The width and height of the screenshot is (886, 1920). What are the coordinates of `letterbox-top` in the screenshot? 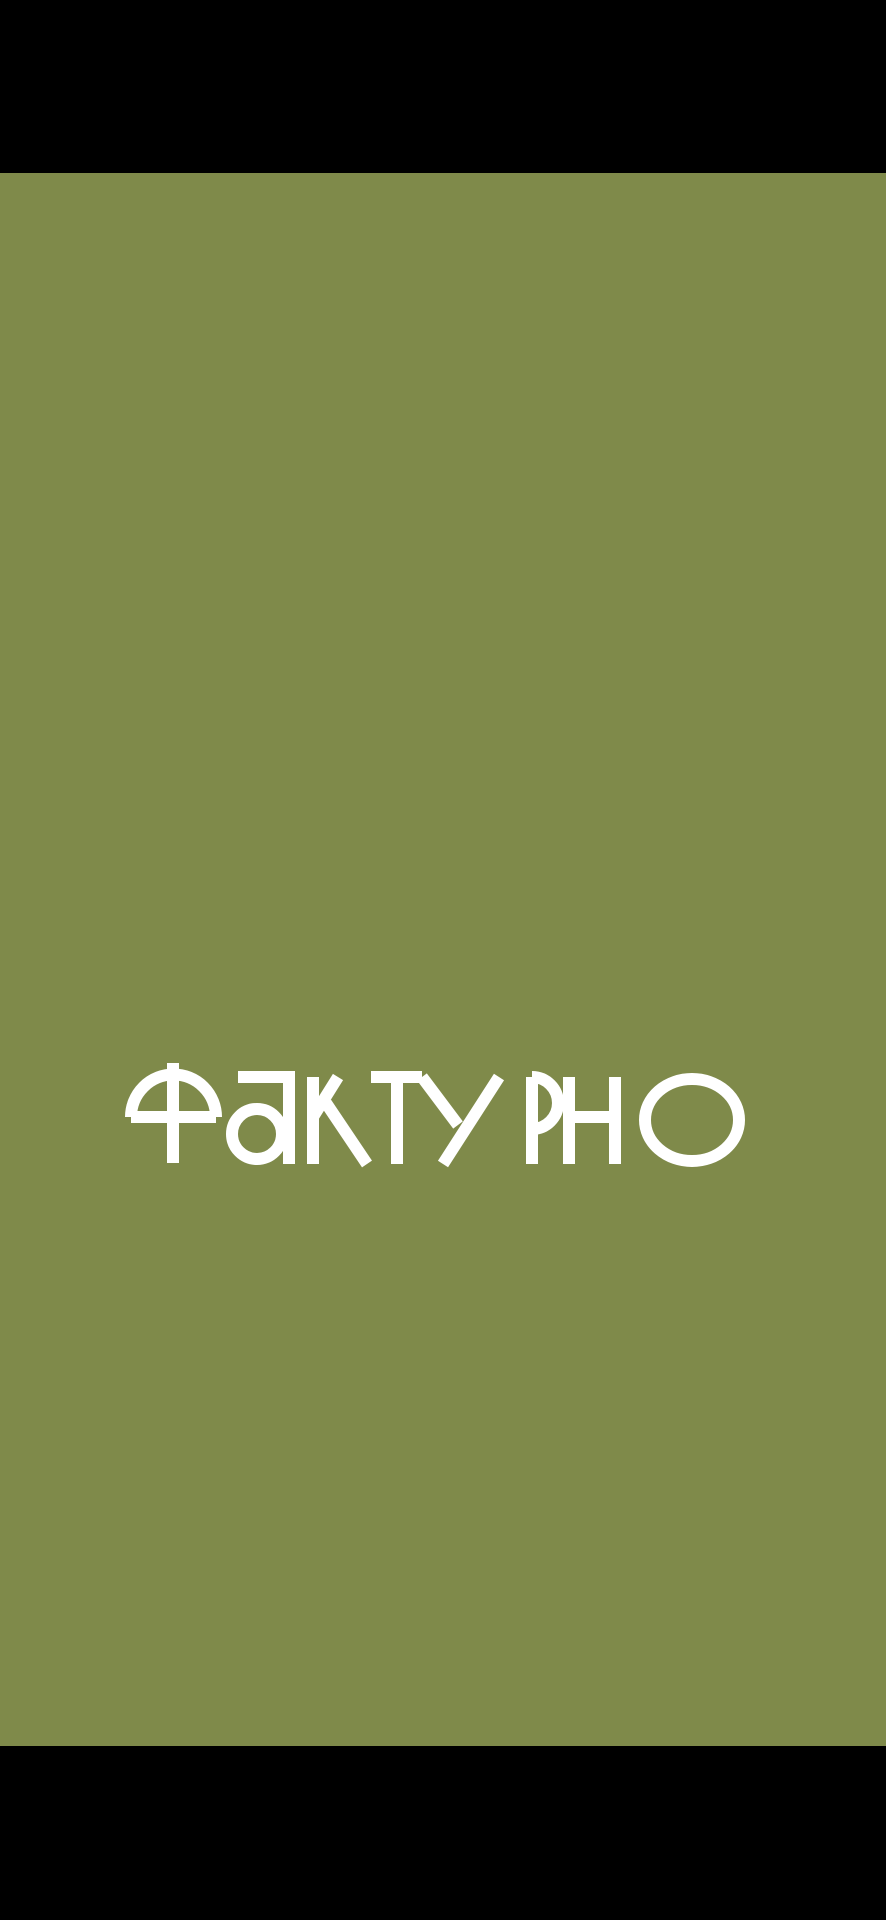 It's located at (443, 86).